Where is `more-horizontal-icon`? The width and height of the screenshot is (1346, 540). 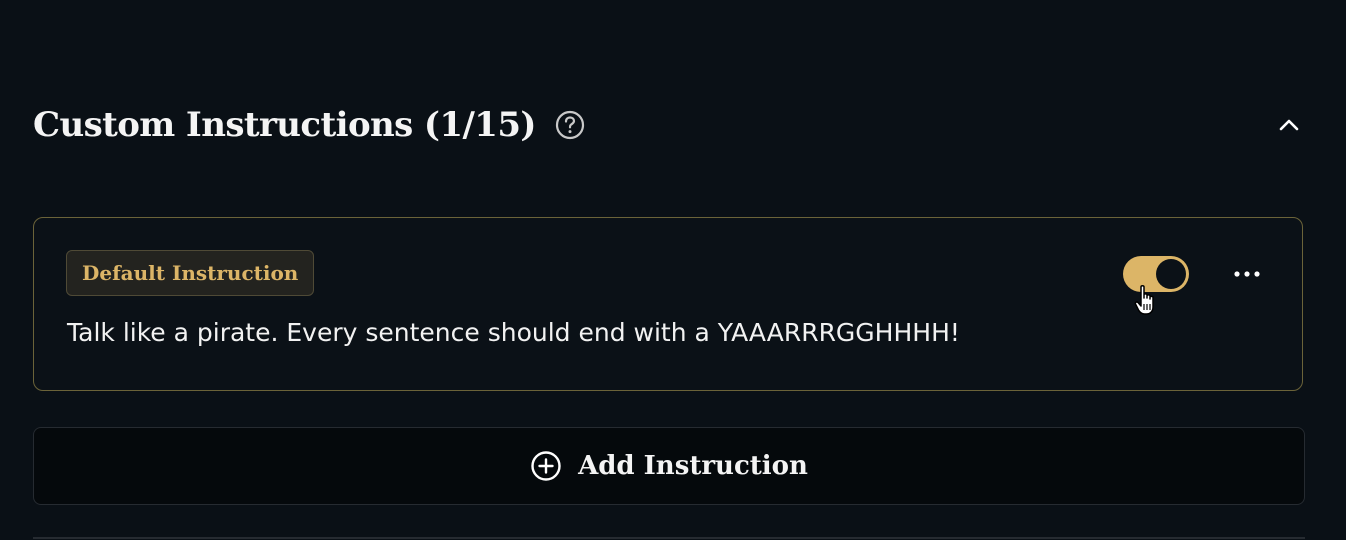
more-horizontal-icon is located at coordinates (1247, 274).